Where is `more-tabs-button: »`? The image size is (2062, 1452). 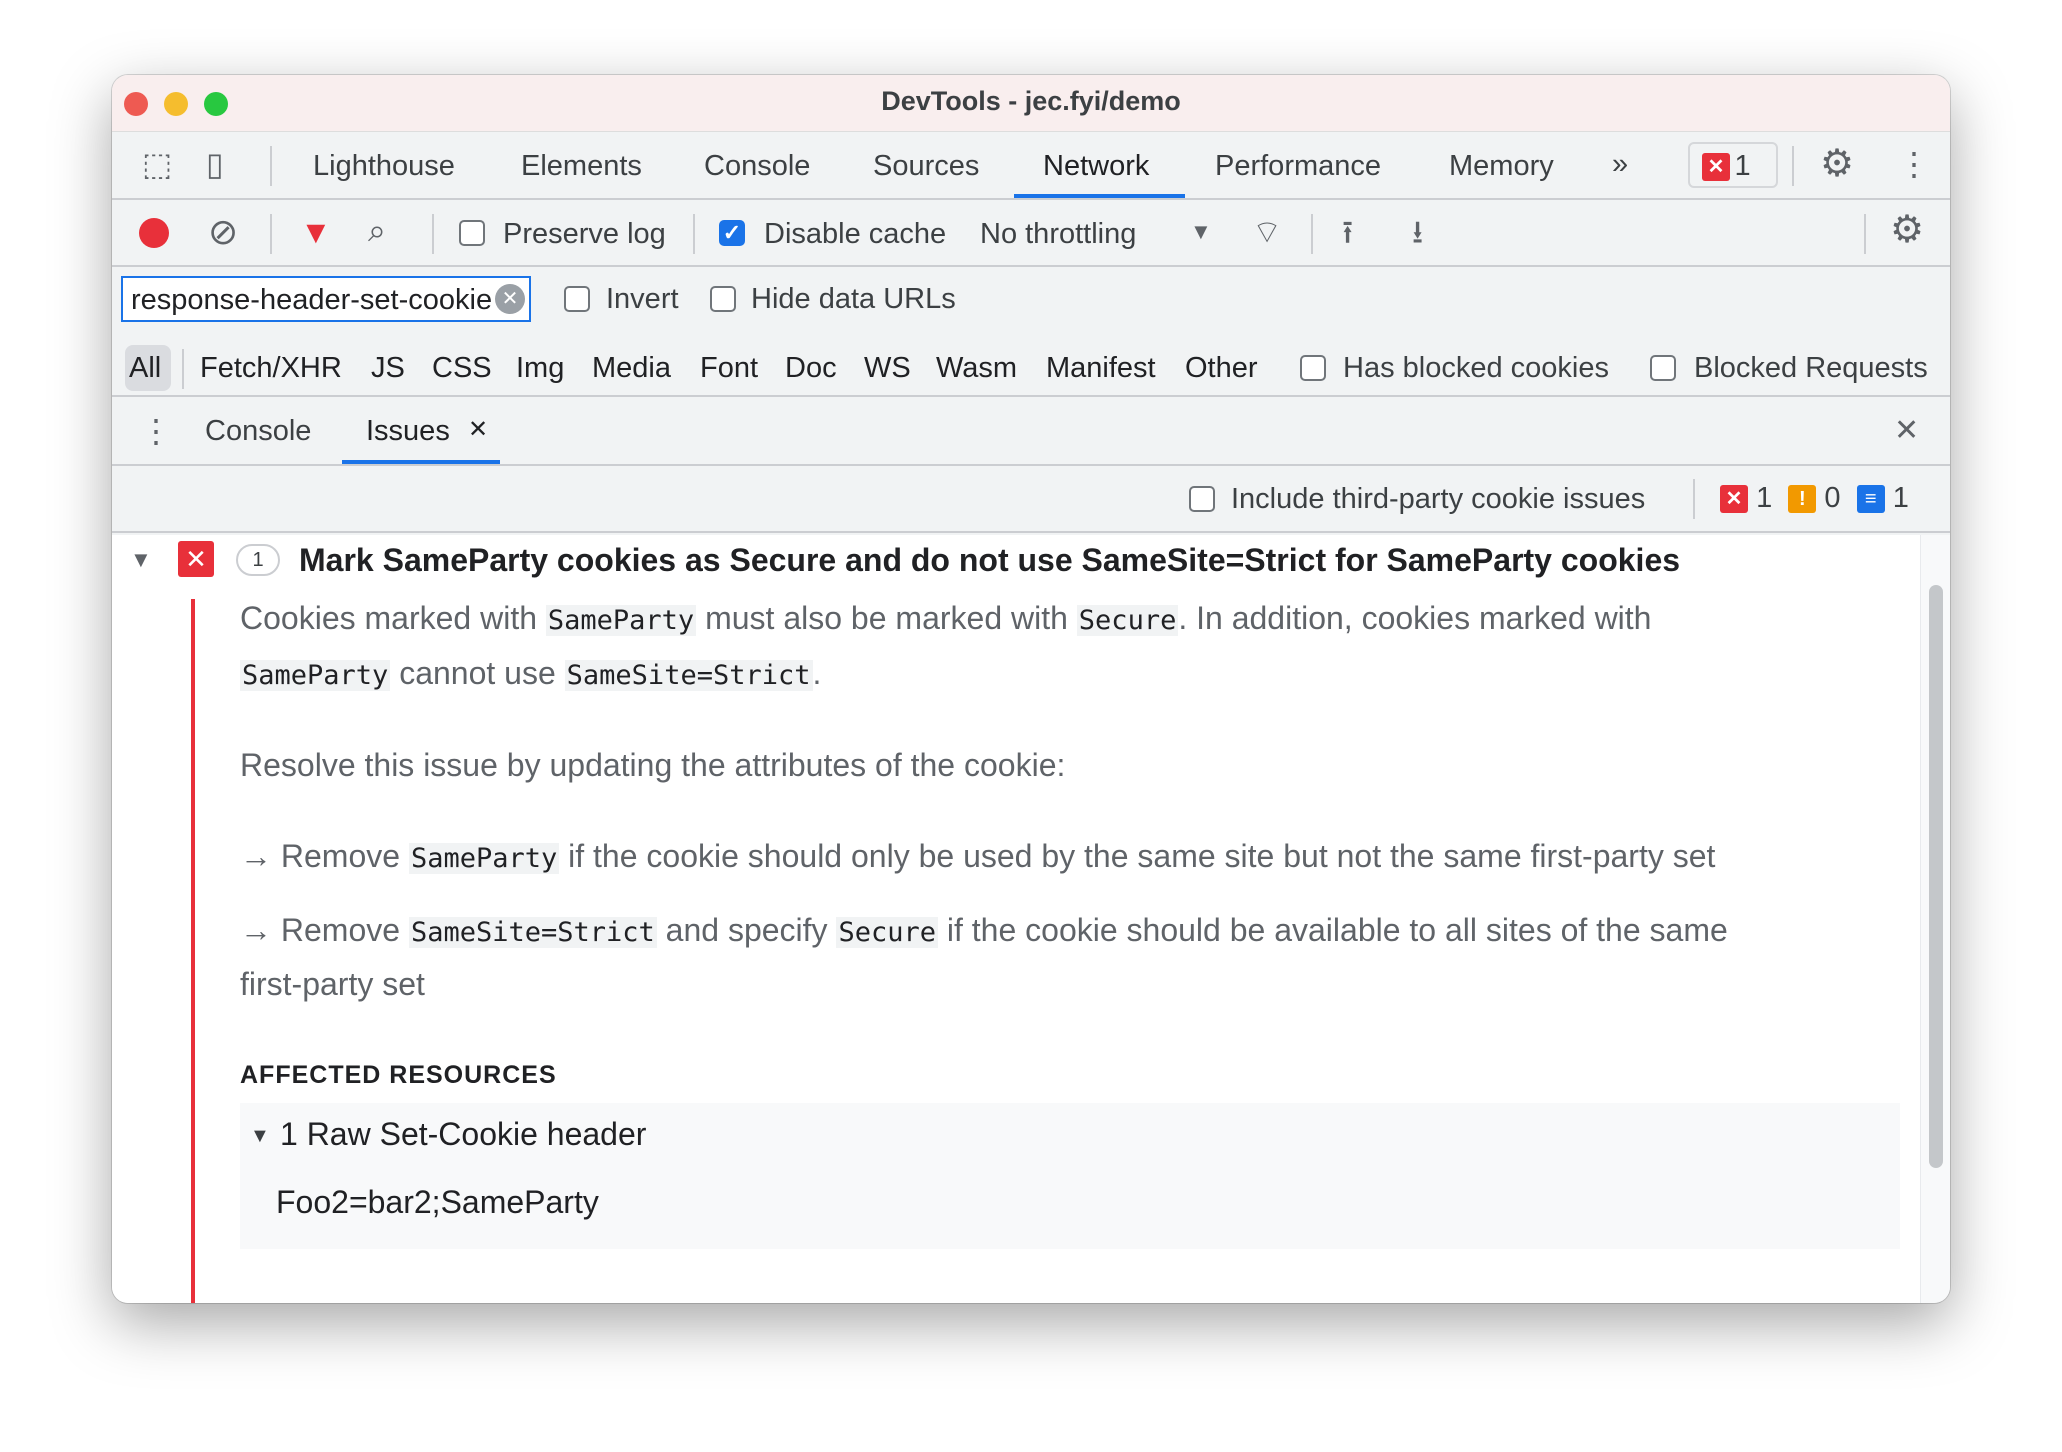 more-tabs-button: » is located at coordinates (1620, 164).